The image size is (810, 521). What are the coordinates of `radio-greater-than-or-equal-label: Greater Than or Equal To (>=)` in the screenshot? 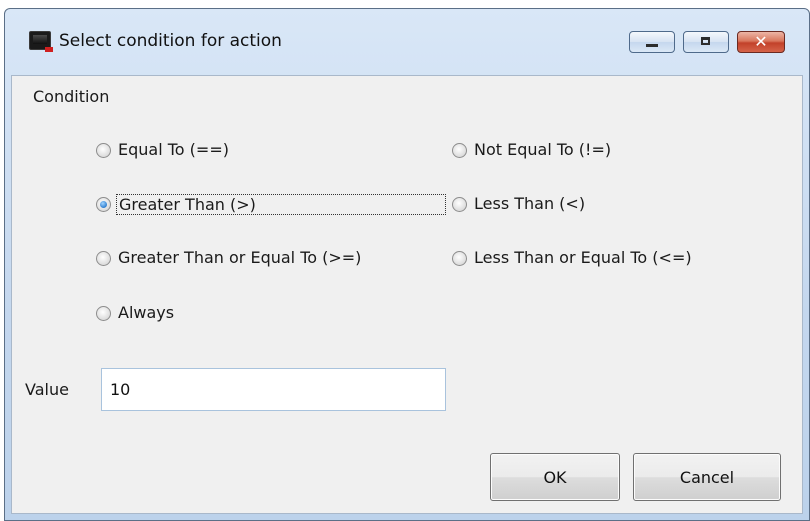 It's located at (239, 257).